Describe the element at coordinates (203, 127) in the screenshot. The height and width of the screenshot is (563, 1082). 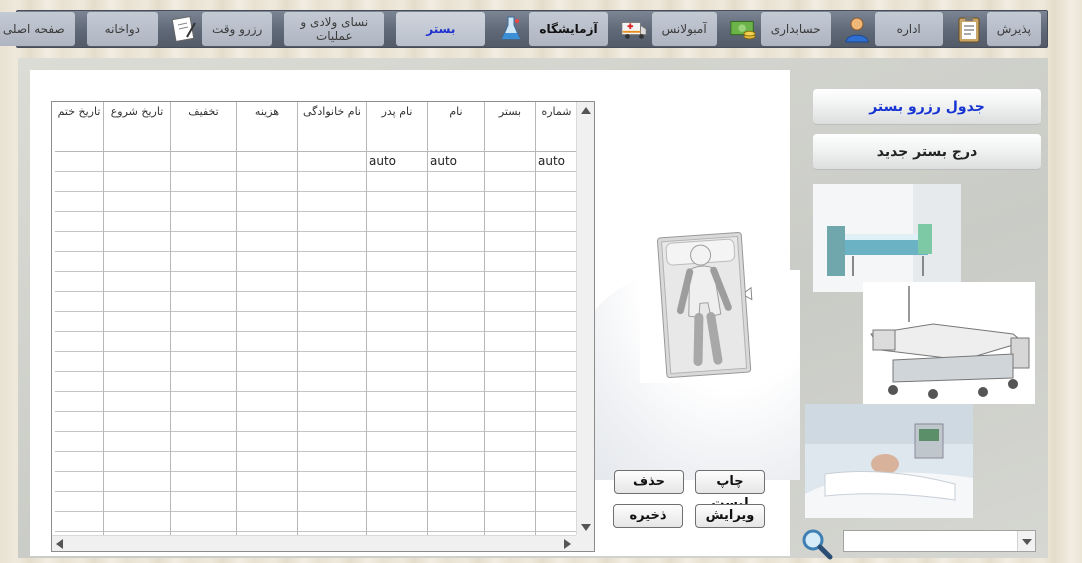
I see `column-header: تخفیف` at that location.